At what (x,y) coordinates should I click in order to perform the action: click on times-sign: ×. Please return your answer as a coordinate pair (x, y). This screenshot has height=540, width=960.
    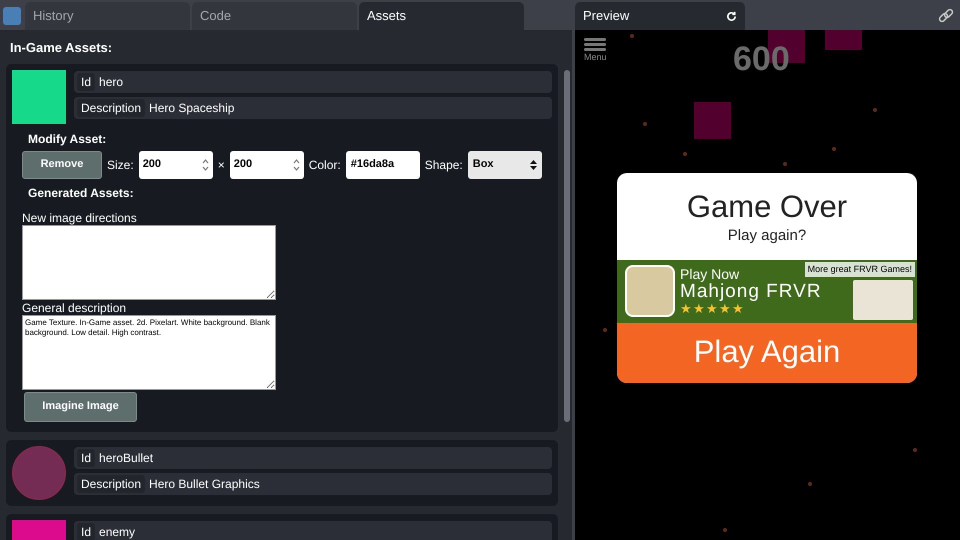
    Looking at the image, I should click on (221, 165).